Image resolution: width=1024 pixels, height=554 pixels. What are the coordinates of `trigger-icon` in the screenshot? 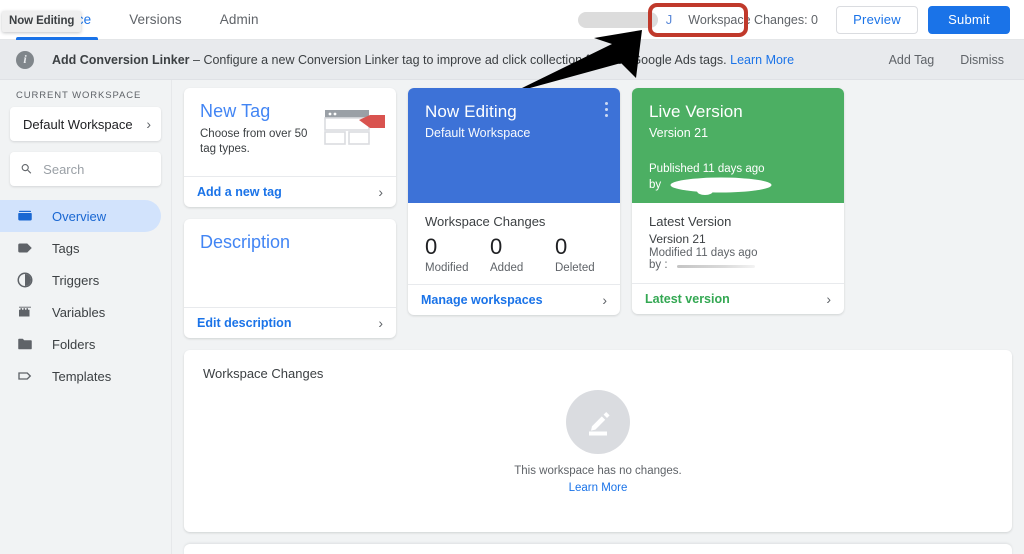 It's located at (26, 280).